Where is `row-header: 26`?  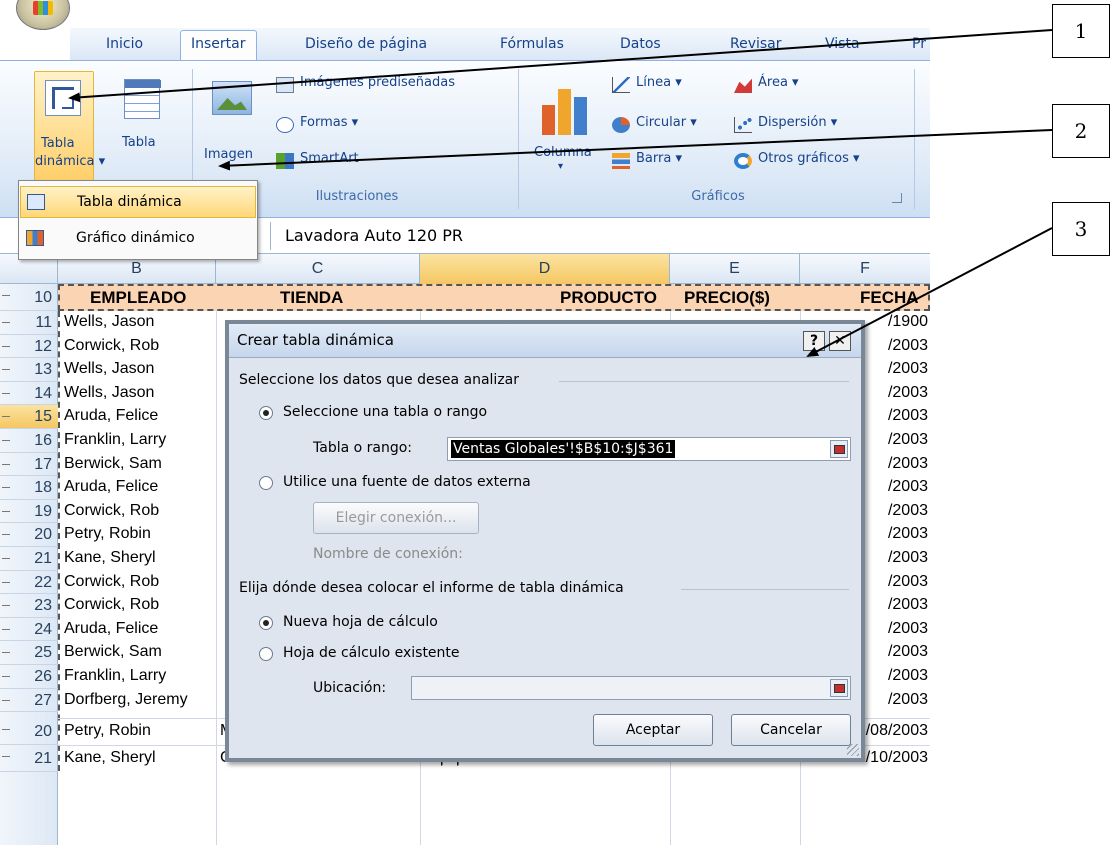
row-header: 26 is located at coordinates (29, 677).